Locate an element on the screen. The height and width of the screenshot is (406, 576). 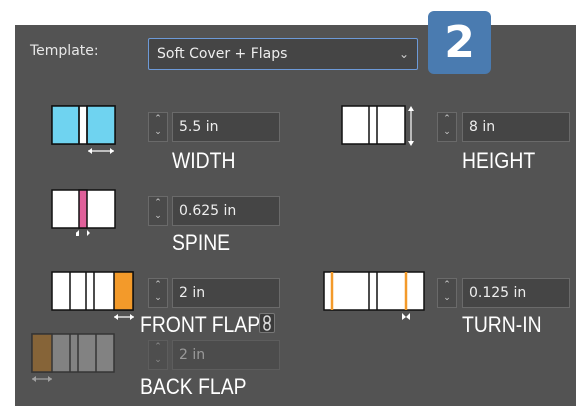
height-caption: HEIGHT is located at coordinates (499, 160).